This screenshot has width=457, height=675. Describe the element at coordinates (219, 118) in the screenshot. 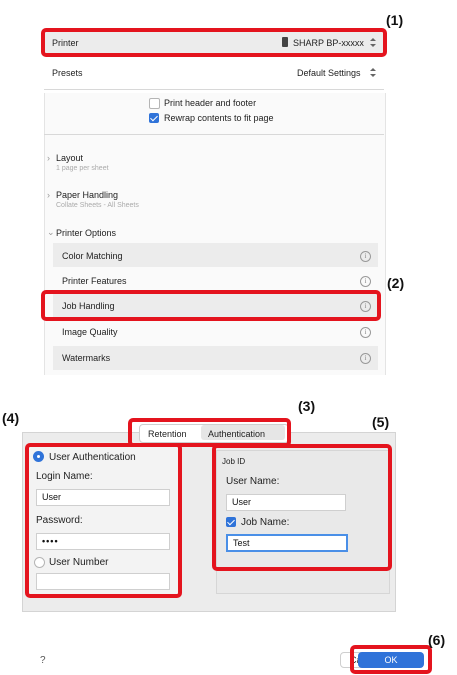

I see `rewrap-label: Rewrap contents to fit page` at that location.